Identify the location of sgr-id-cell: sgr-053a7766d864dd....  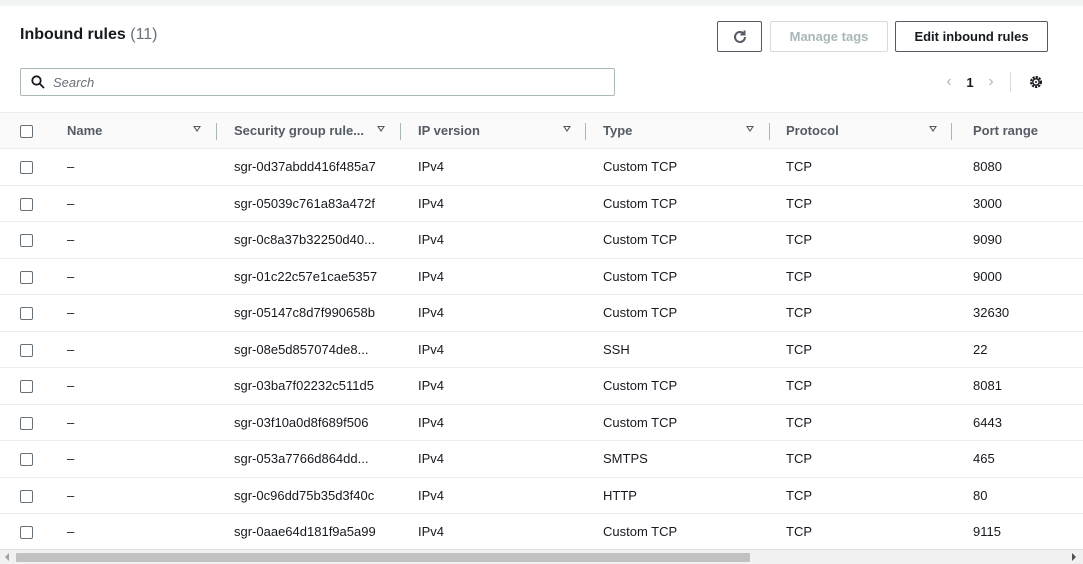
(301, 459).